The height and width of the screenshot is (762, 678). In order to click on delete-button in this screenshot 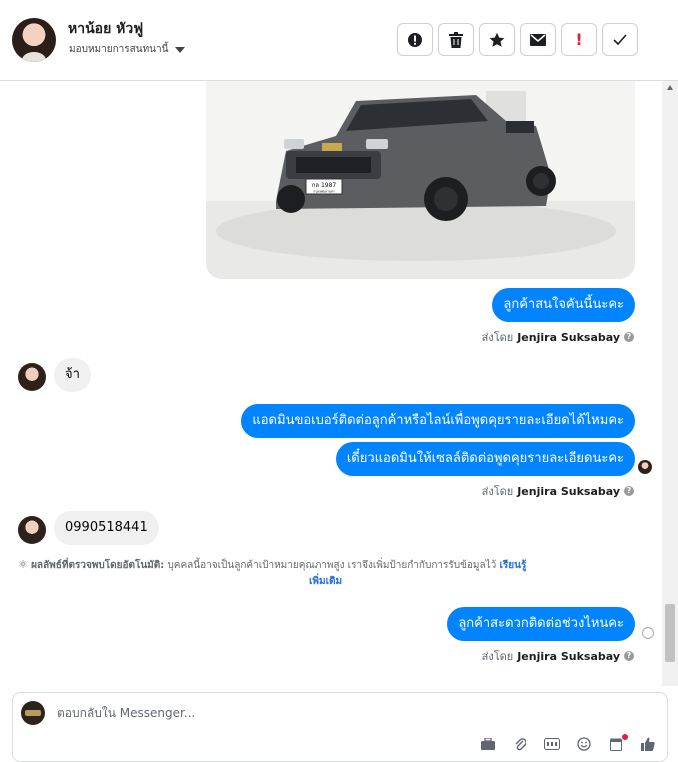, I will do `click(456, 39)`.